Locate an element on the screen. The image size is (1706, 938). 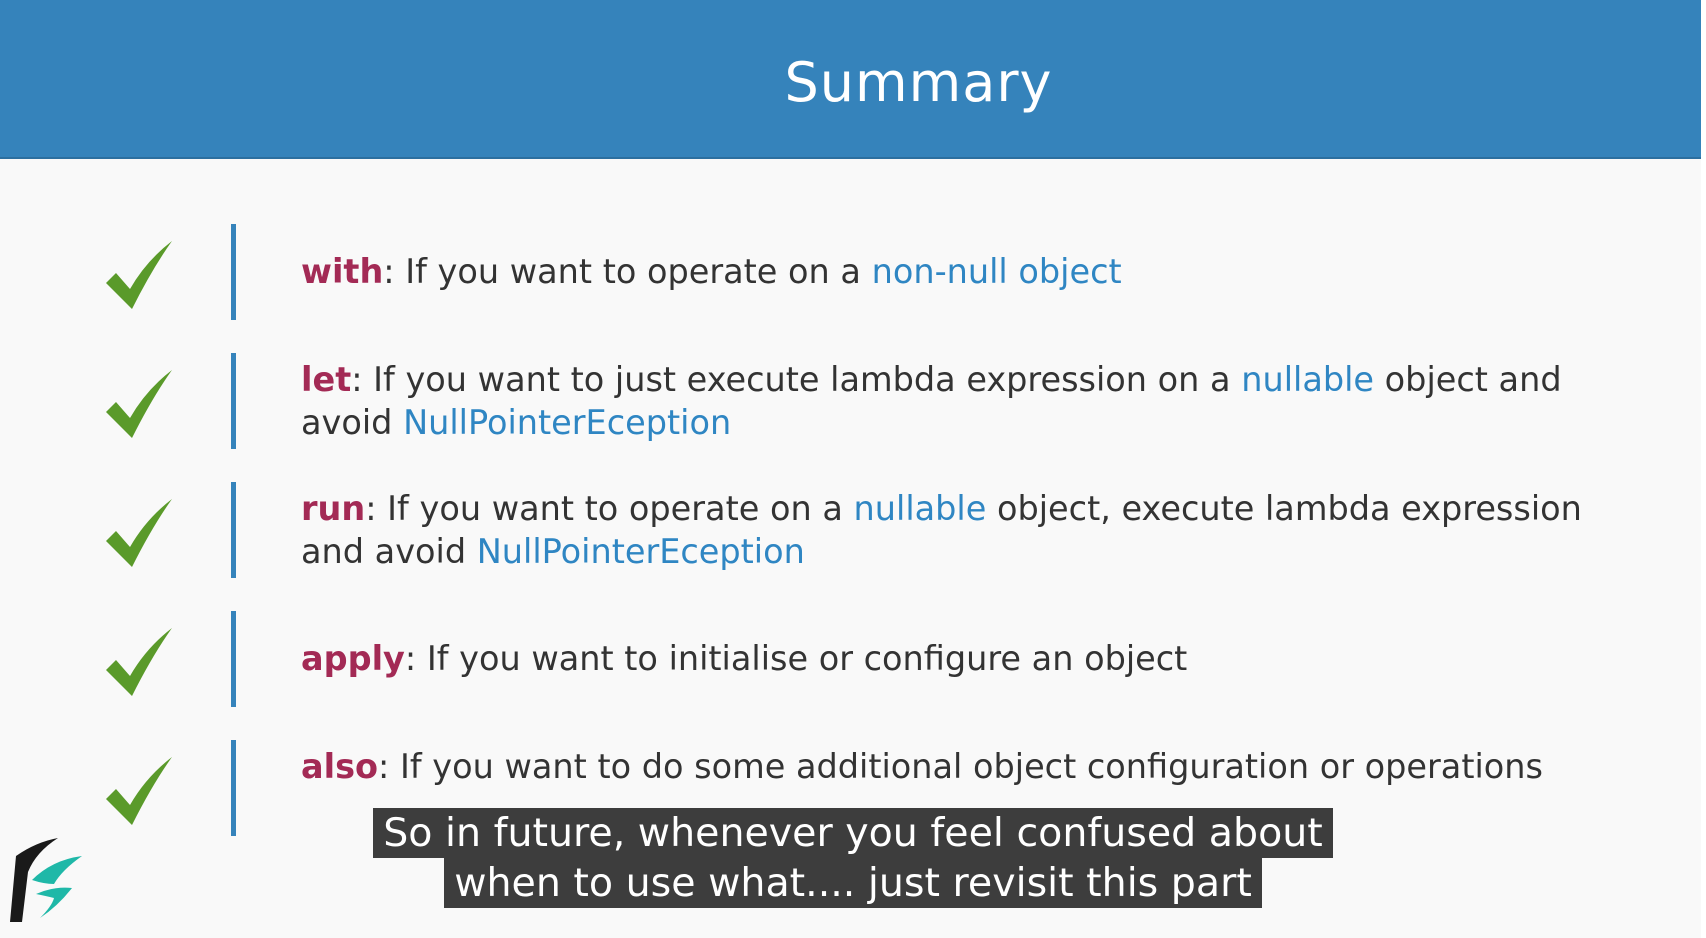
page-title: Summary is located at coordinates (918, 82).